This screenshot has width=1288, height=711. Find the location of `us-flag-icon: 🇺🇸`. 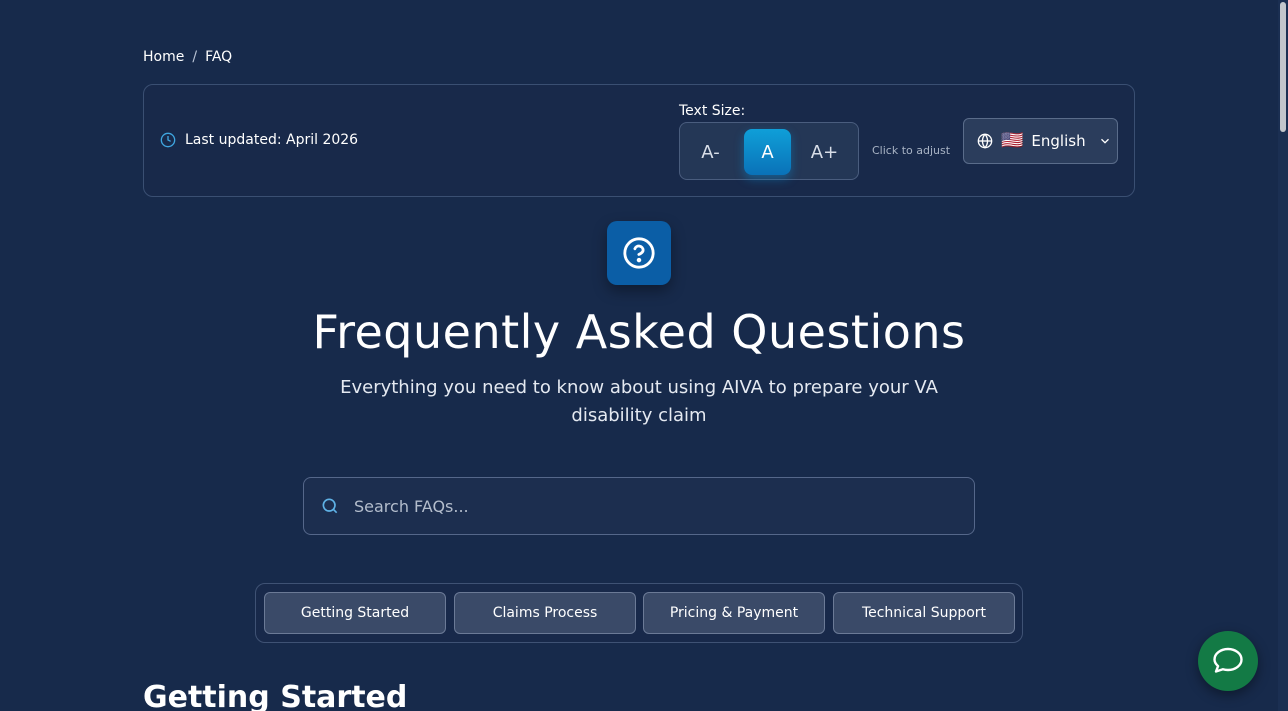

us-flag-icon: 🇺🇸 is located at coordinates (1012, 140).